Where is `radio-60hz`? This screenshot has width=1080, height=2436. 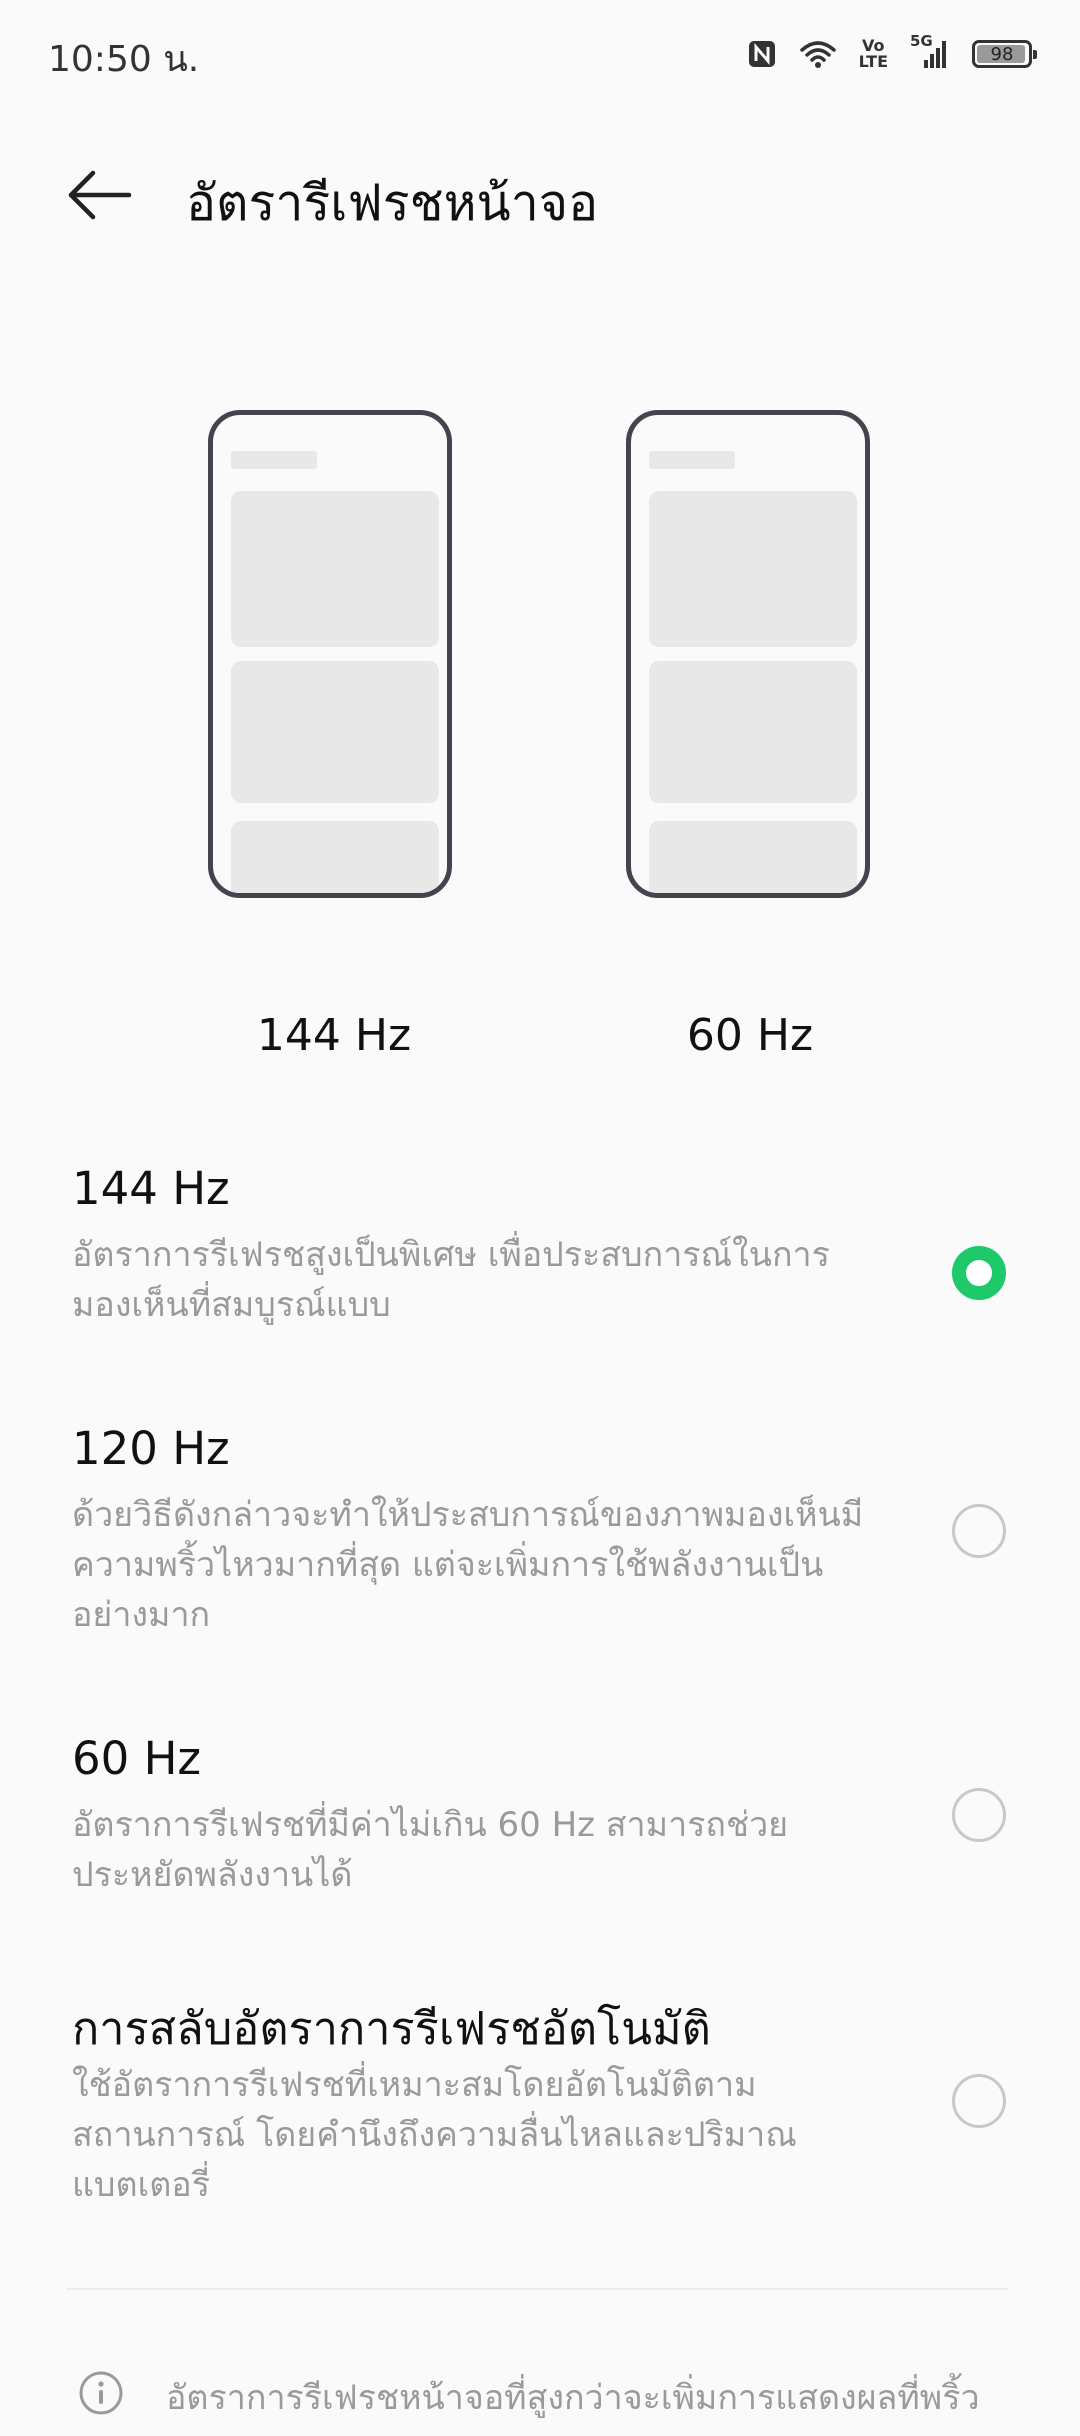
radio-60hz is located at coordinates (979, 1815).